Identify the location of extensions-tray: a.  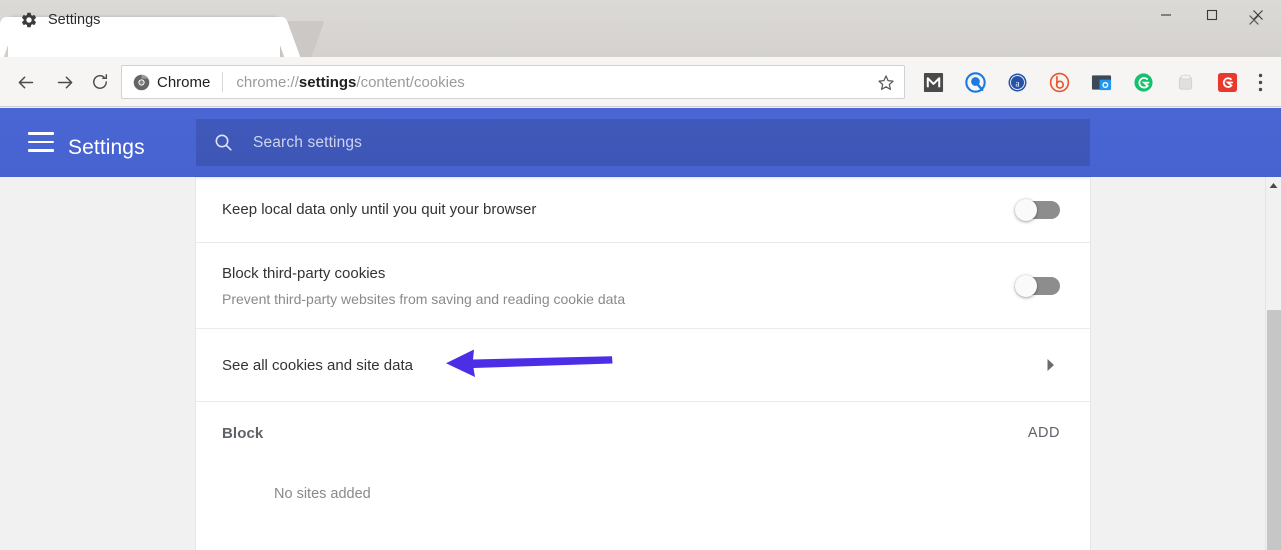
(1080, 82).